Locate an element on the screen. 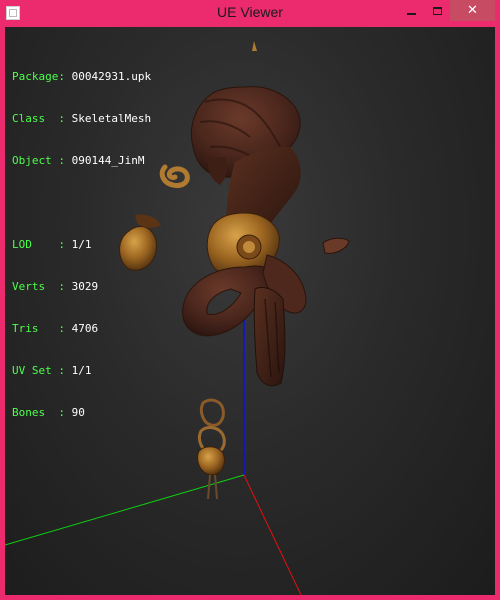 The image size is (500, 600). mesh-ankle-string is located at coordinates (209, 487).